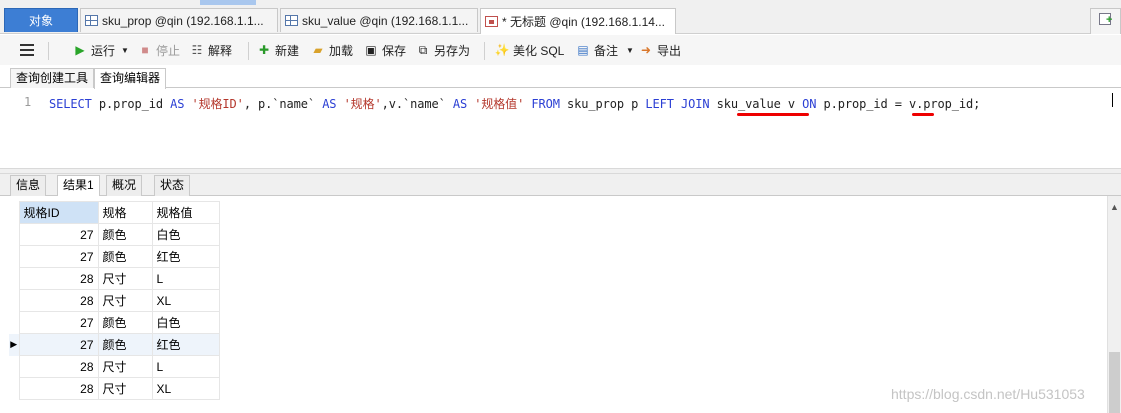 This screenshot has height=413, width=1121. I want to click on save-icon: ▣, so click(371, 50).